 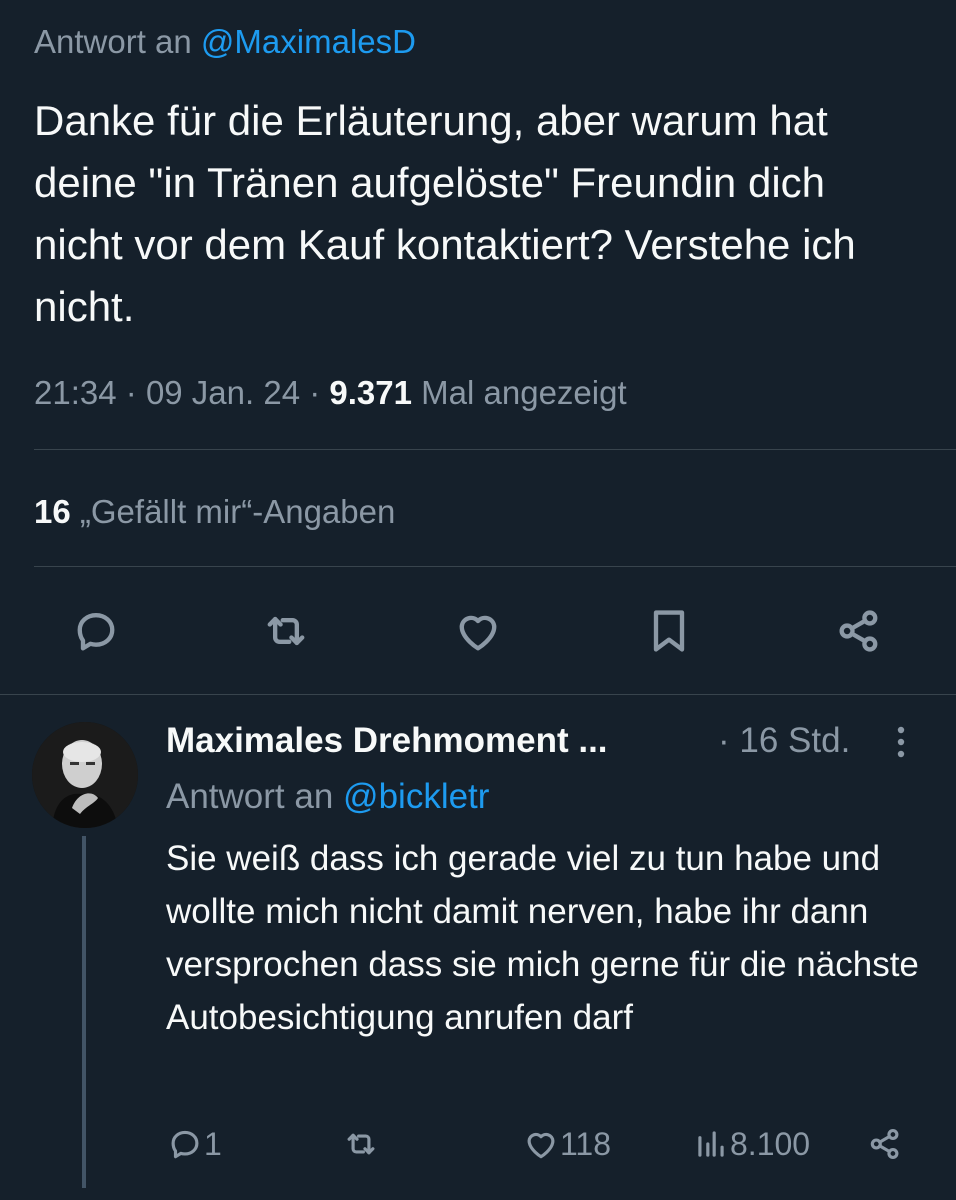 I want to click on reply-header: Maximales Drehmoment ... · 16 Std., so click(x=546, y=741).